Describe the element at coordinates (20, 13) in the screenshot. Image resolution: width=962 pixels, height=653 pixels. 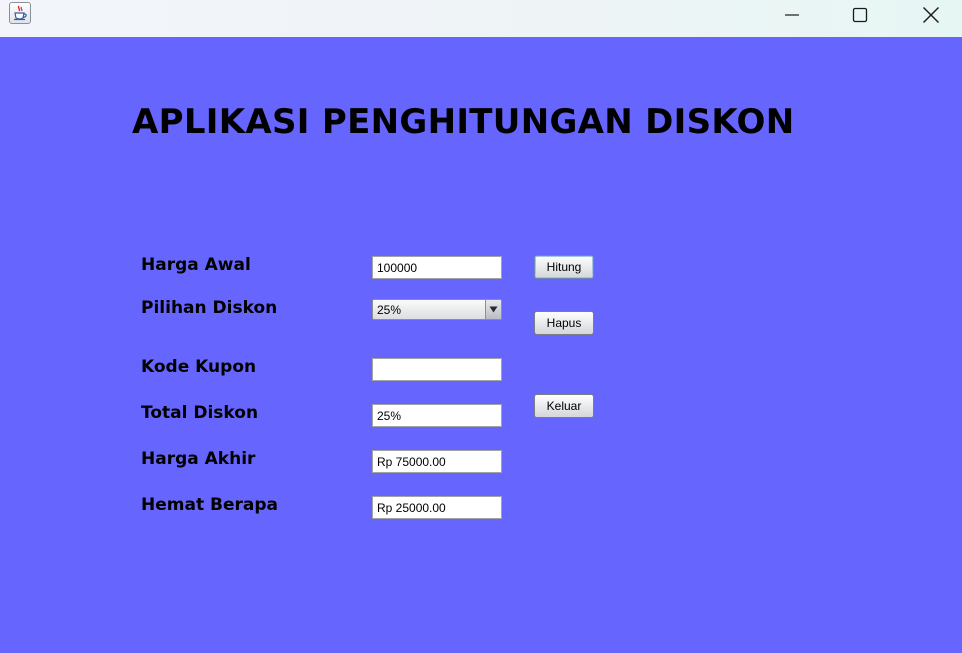
I see `java-cup-icon` at that location.